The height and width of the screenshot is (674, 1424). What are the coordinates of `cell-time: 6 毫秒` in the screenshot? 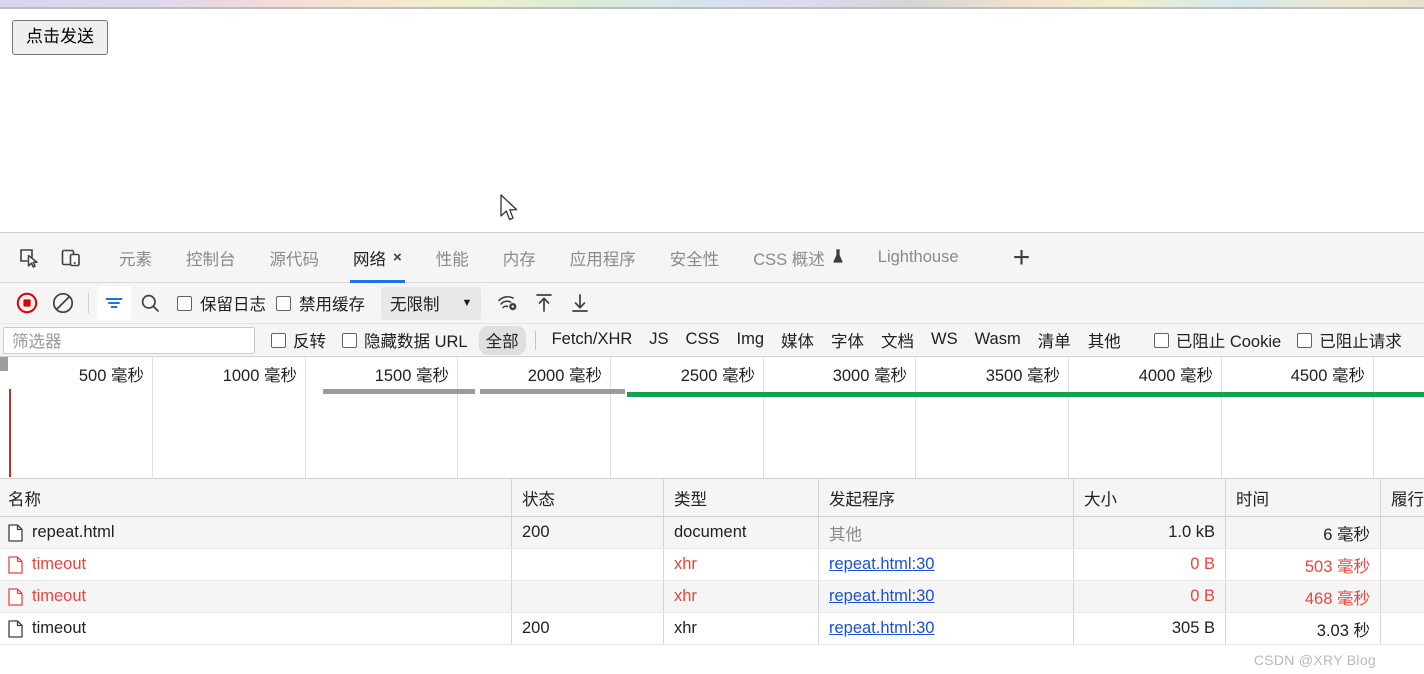 It's located at (1303, 532).